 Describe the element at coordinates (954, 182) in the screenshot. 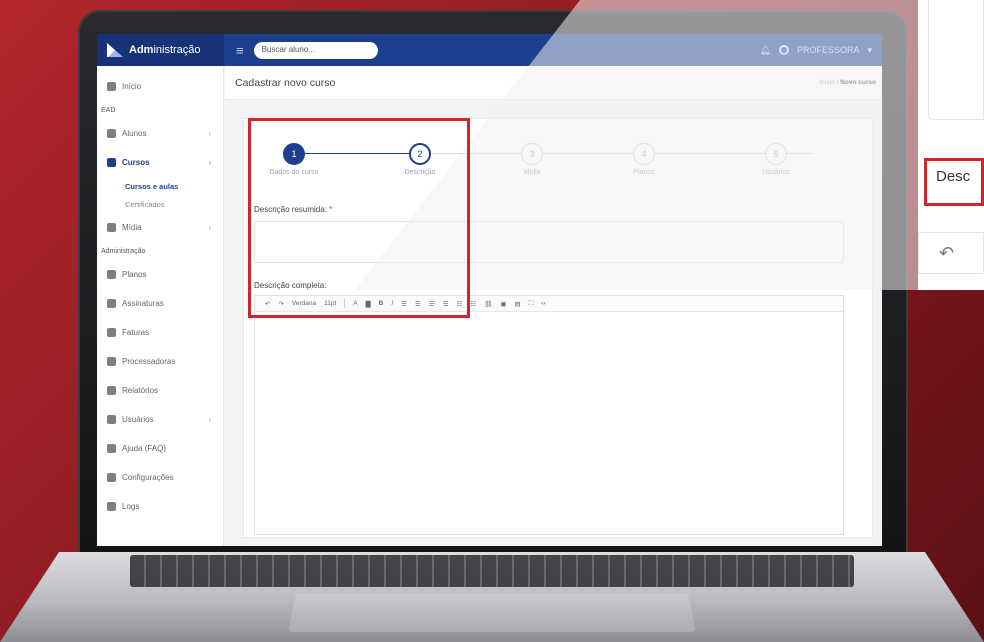

I see `zoom-highlight-frame` at that location.